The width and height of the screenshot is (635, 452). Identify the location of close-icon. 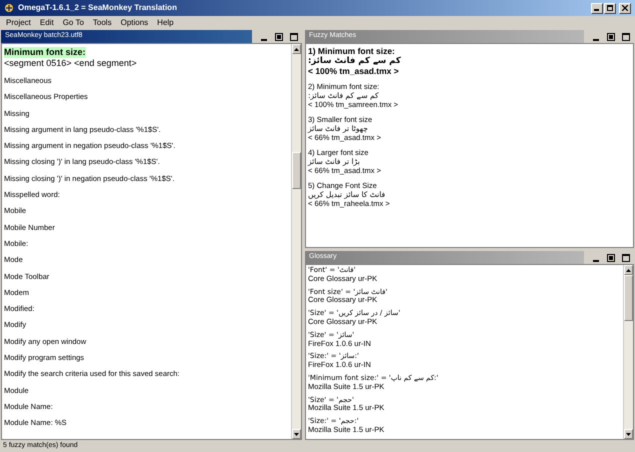
(625, 8).